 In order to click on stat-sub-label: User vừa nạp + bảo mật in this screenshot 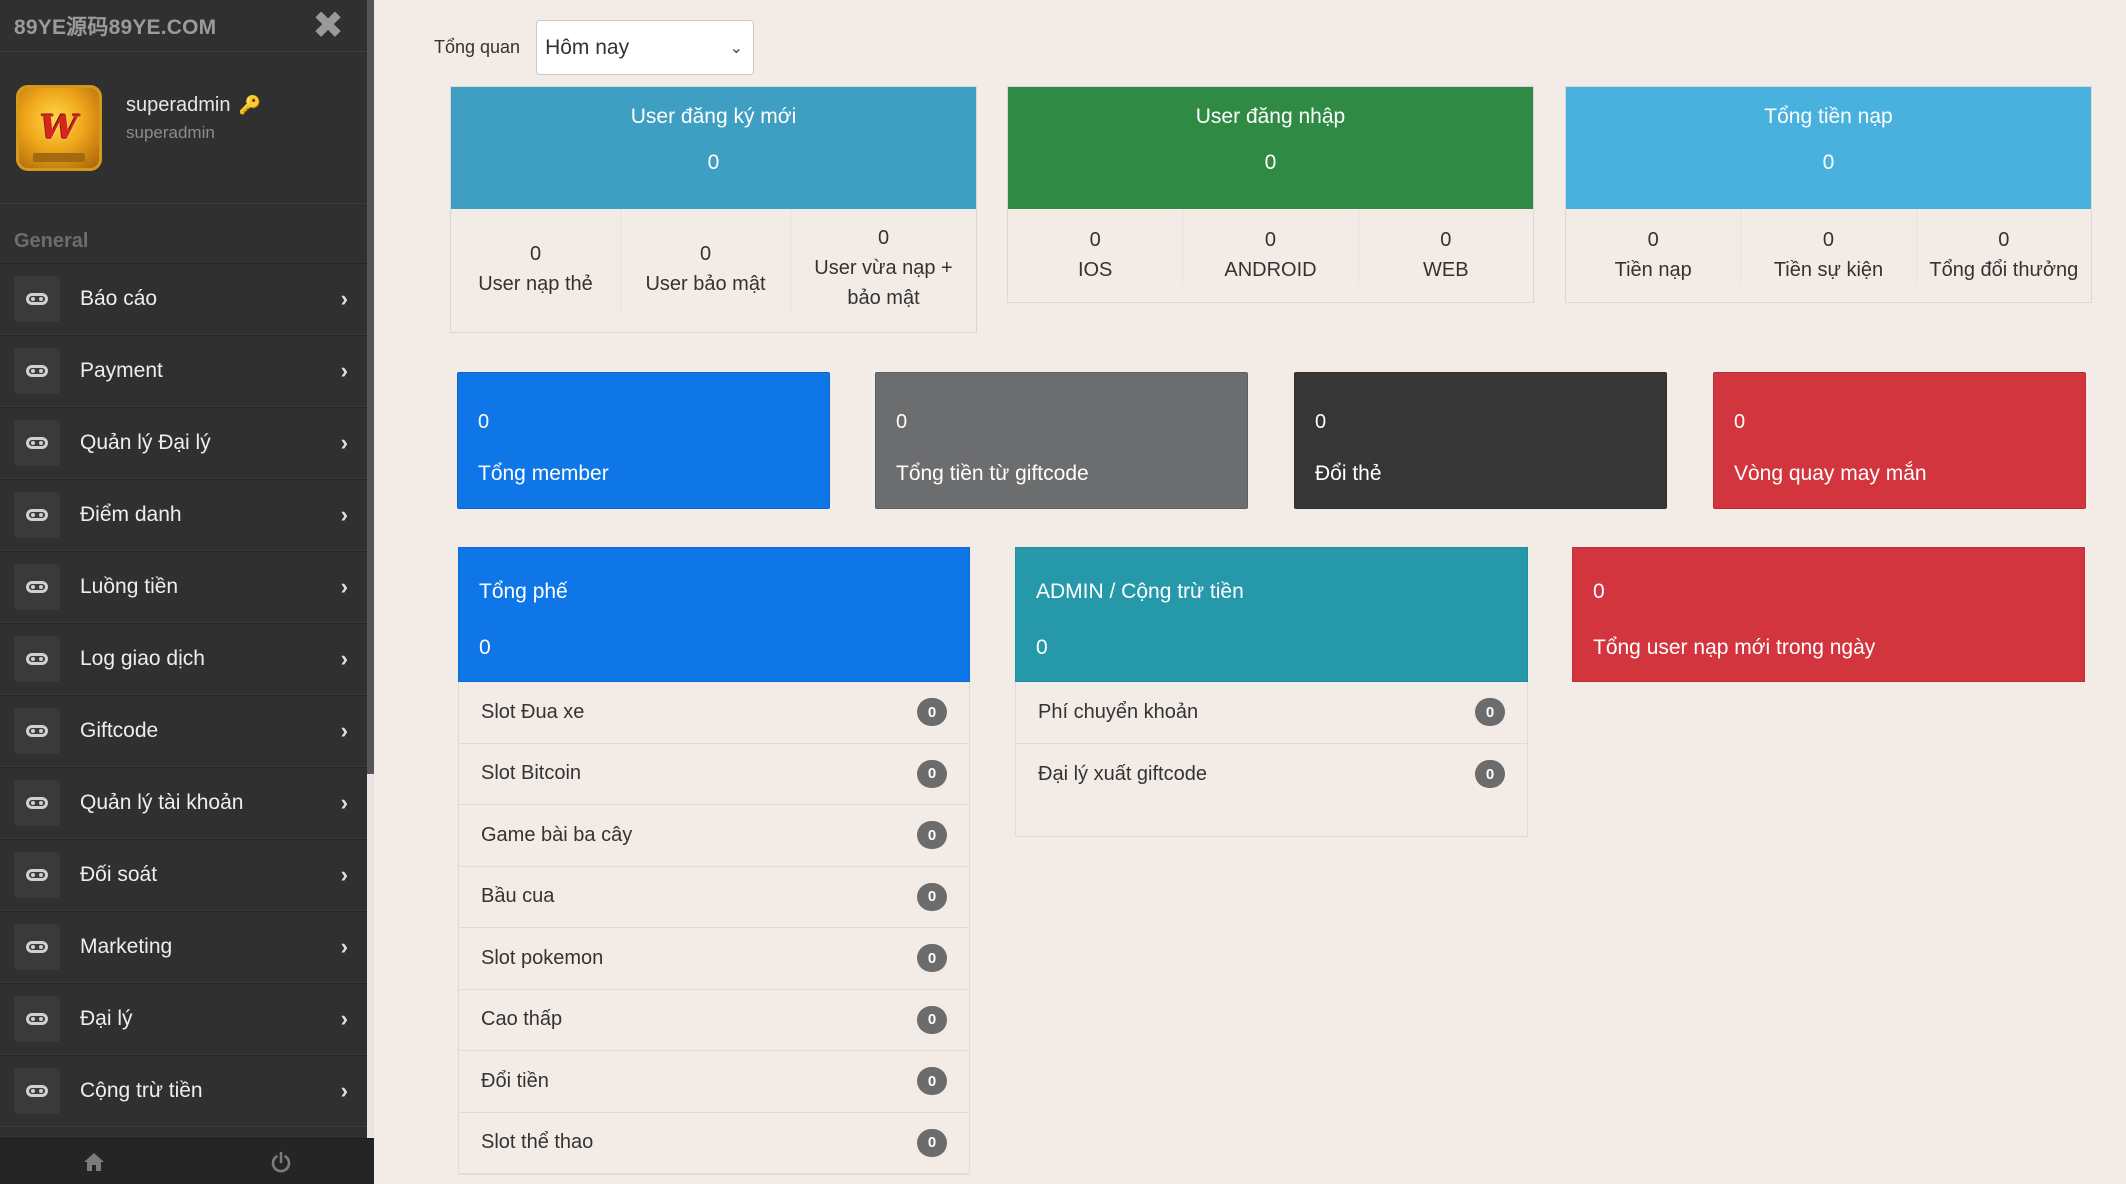, I will do `click(883, 283)`.